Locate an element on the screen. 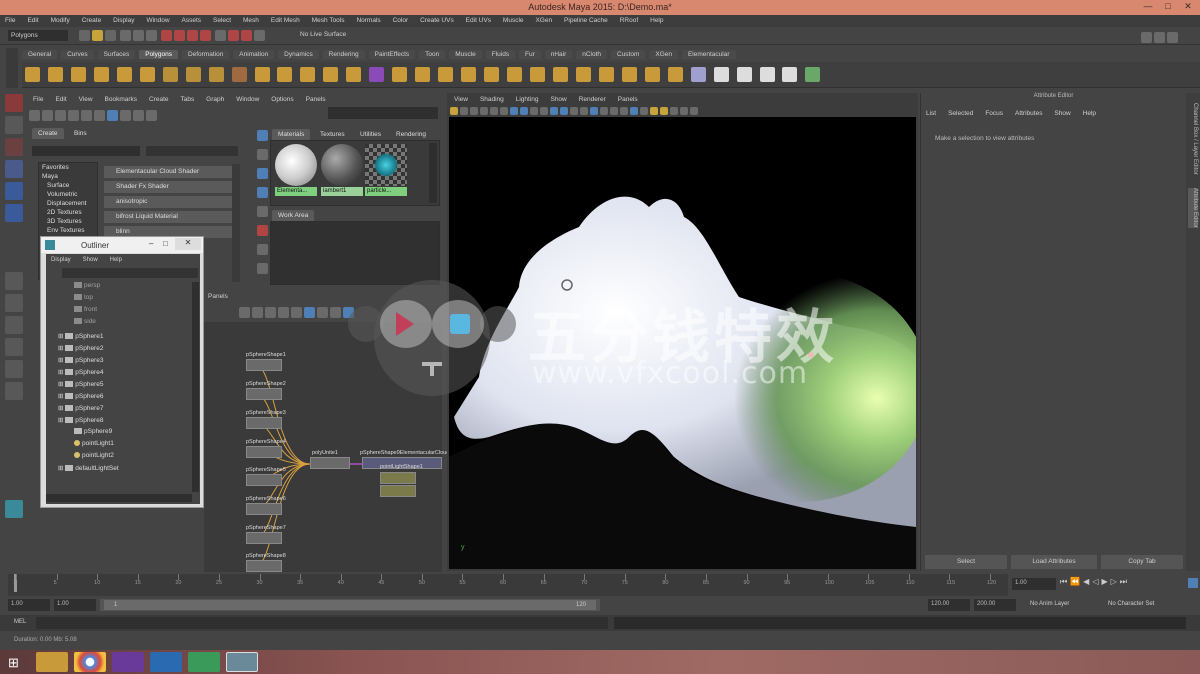 The height and width of the screenshot is (674, 1200). hs-menu-options: Options is located at coordinates (282, 99).